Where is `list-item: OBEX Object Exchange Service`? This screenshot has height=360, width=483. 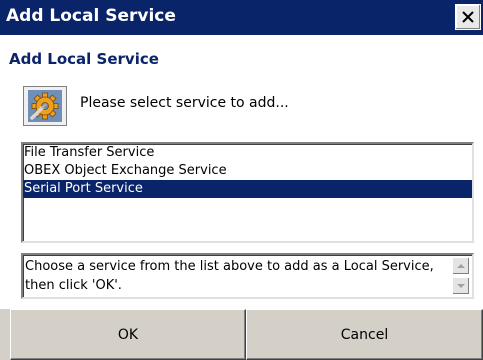
list-item: OBEX Object Exchange Service is located at coordinates (247, 171).